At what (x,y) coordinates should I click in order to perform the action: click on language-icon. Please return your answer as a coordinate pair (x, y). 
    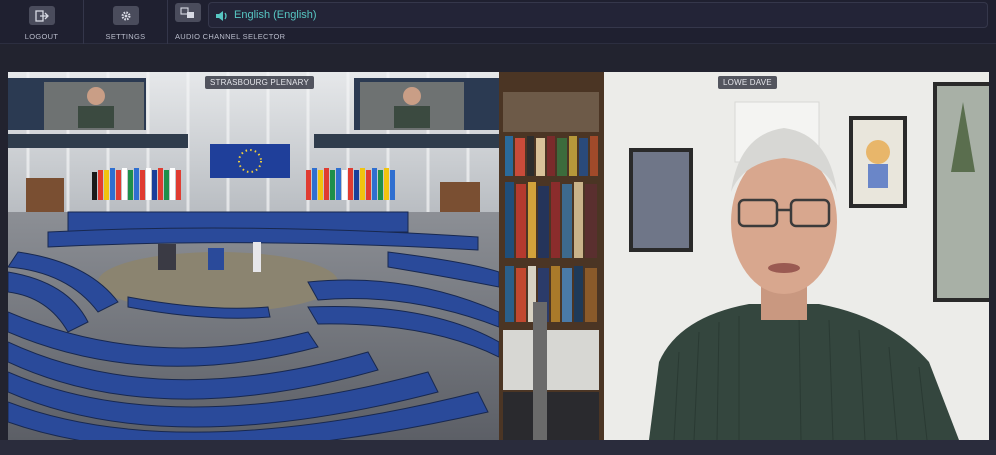
    Looking at the image, I should click on (188, 12).